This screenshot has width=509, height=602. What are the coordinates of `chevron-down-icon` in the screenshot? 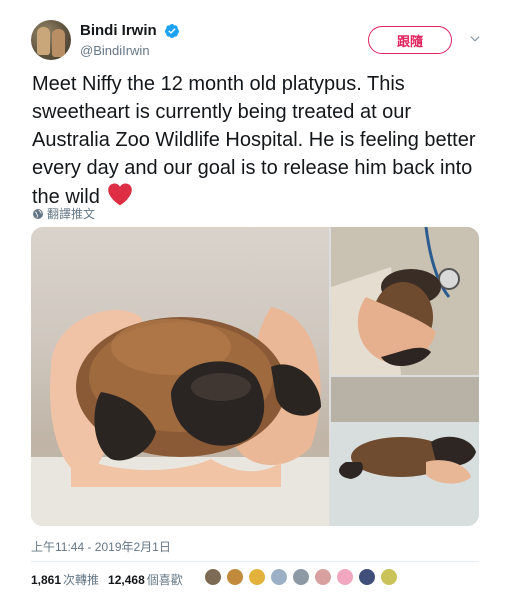 It's located at (475, 39).